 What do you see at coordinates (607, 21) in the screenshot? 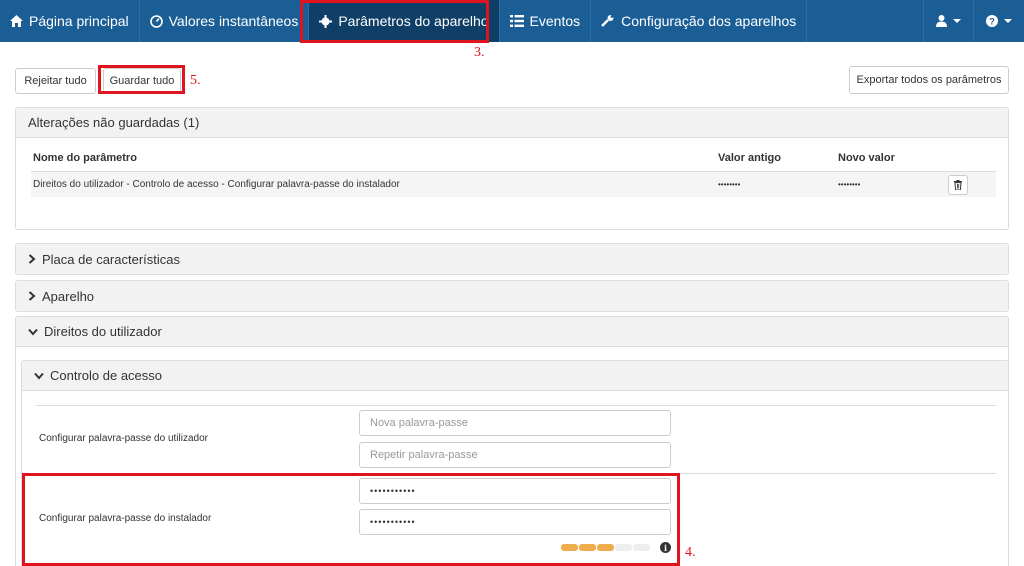
I see `wrench-icon` at bounding box center [607, 21].